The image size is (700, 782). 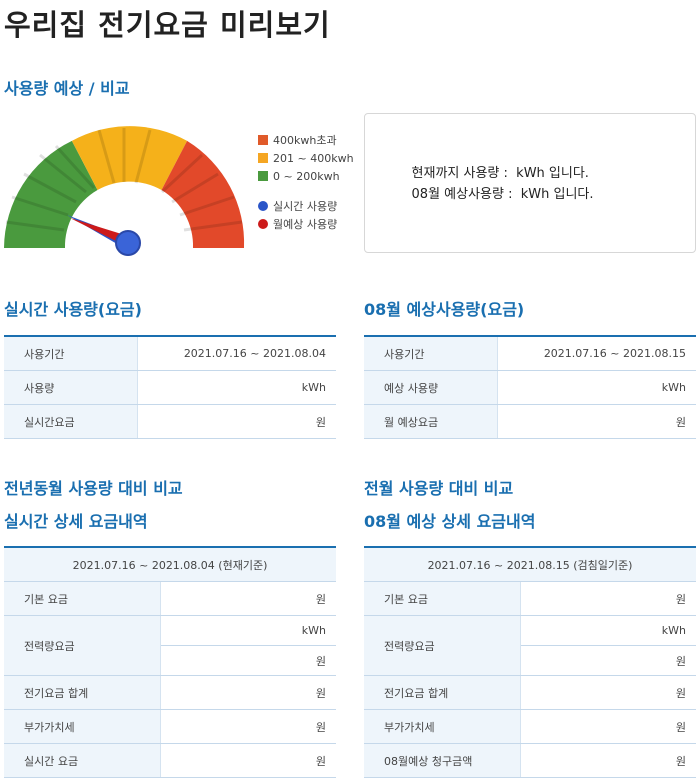 What do you see at coordinates (167, 25) in the screenshot?
I see `page-title: 우리집 전기요금 미리보기` at bounding box center [167, 25].